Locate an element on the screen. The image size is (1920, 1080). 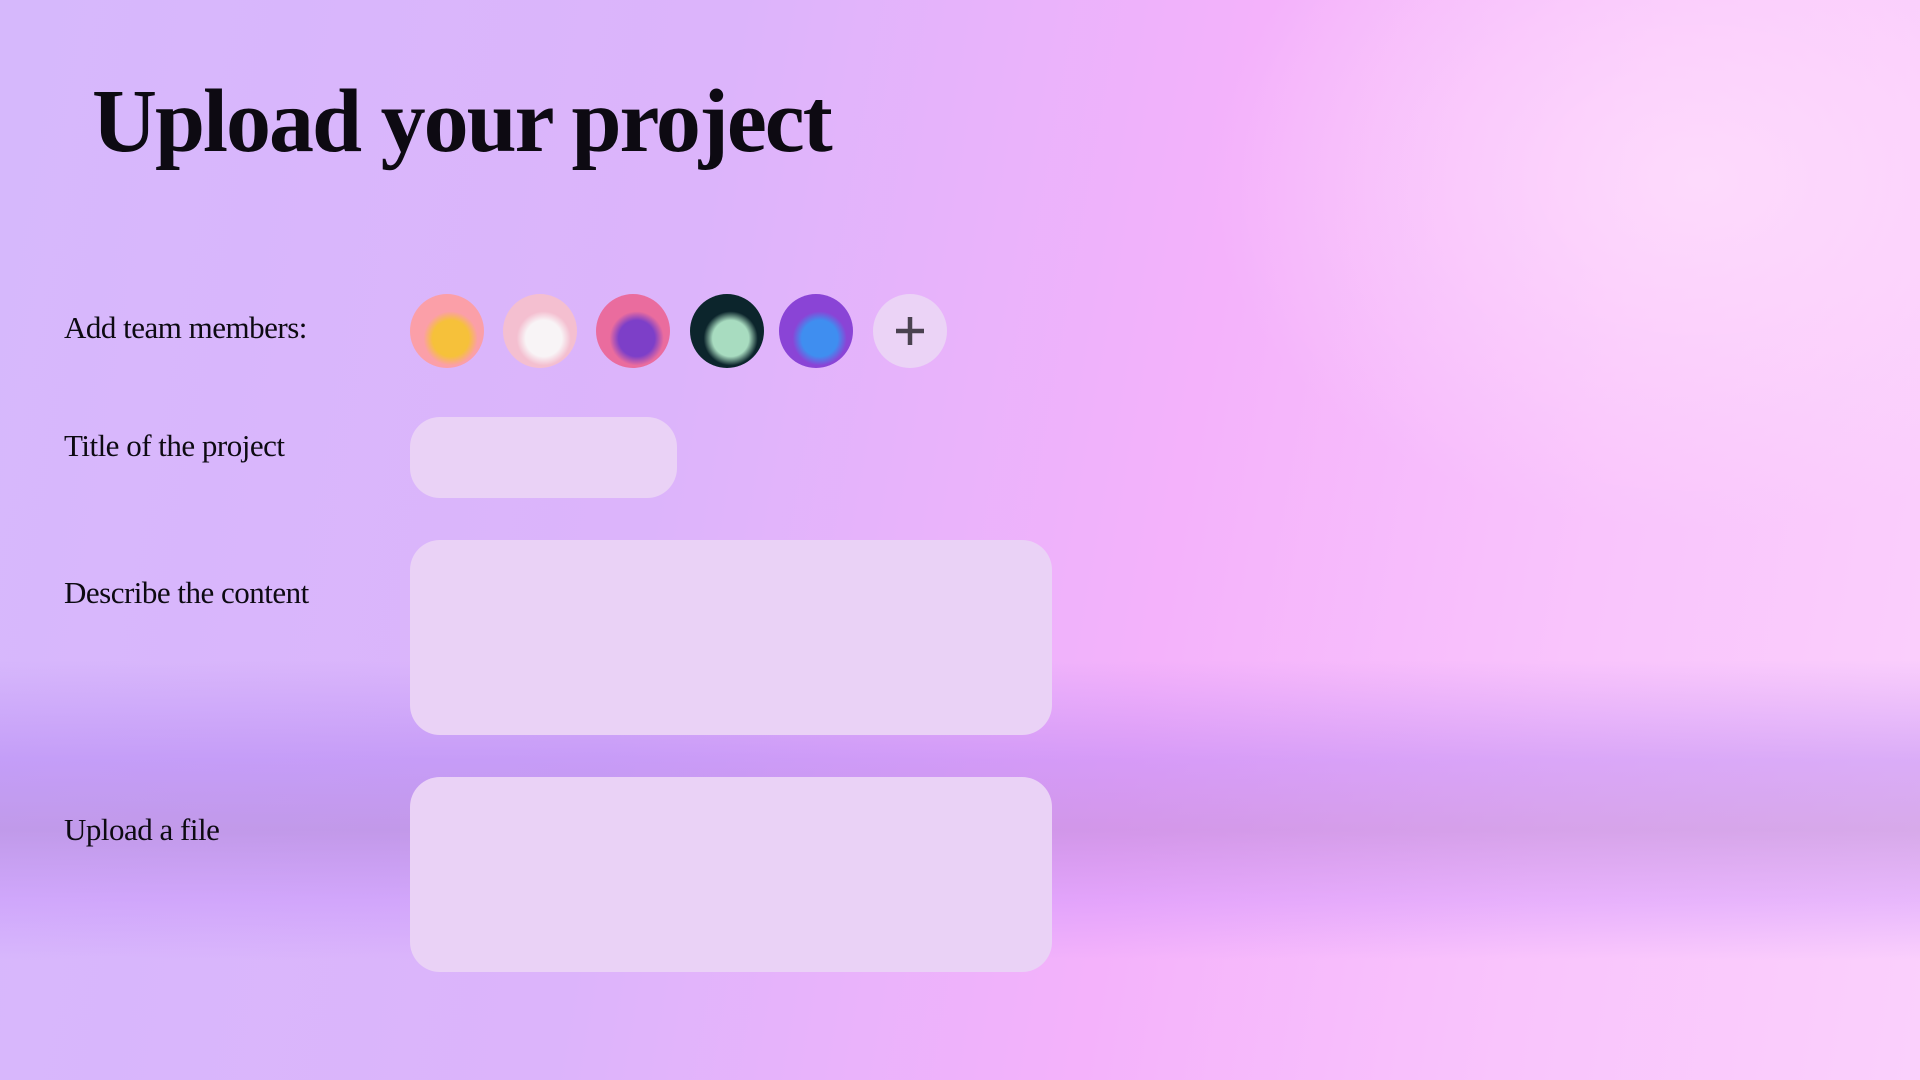
project-title-input is located at coordinates (543, 457).